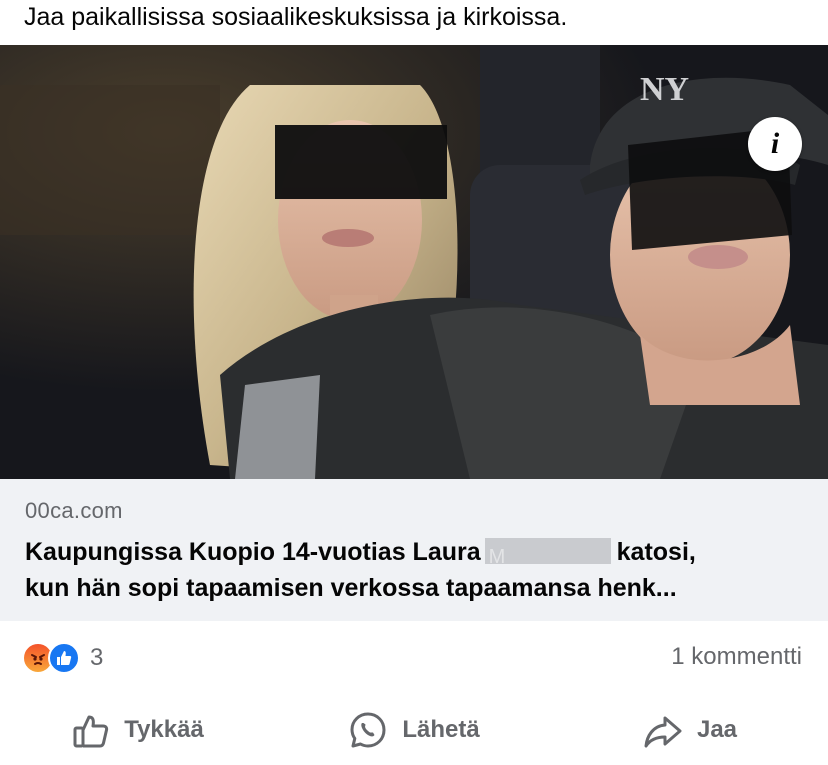 The width and height of the screenshot is (828, 765). I want to click on censor-bar-left, so click(361, 162).